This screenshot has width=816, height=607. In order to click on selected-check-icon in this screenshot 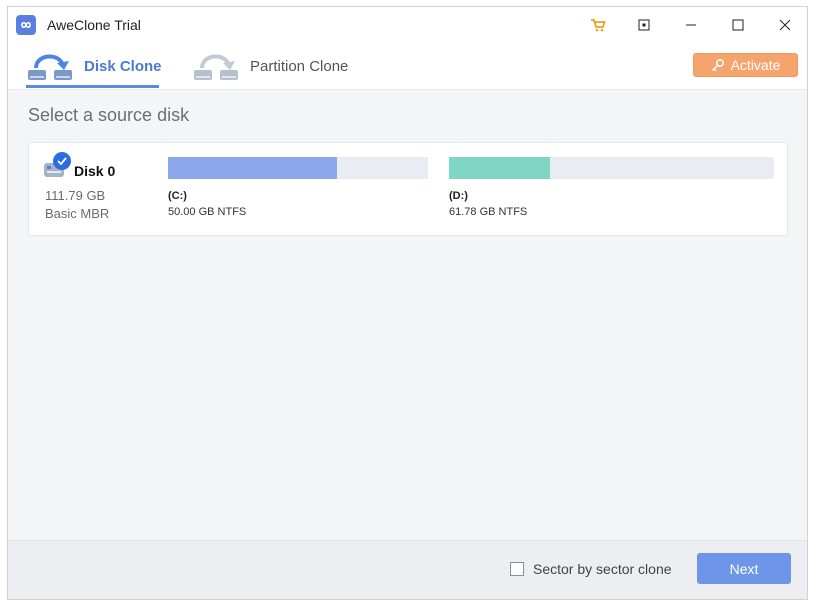, I will do `click(62, 161)`.